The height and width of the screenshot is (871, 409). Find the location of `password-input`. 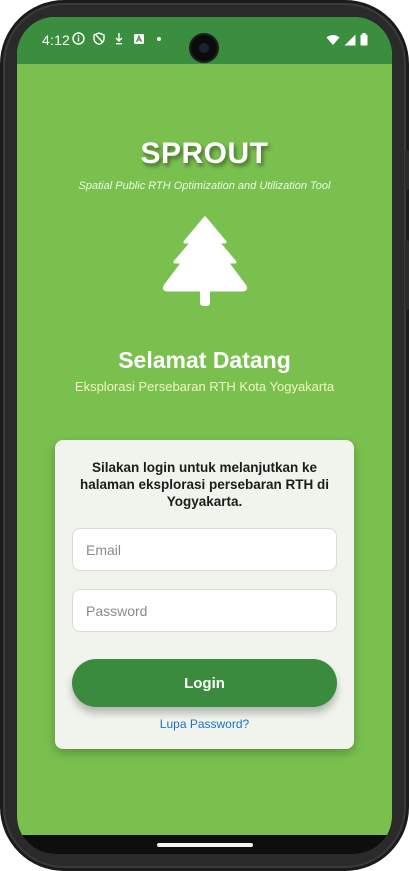

password-input is located at coordinates (204, 610).